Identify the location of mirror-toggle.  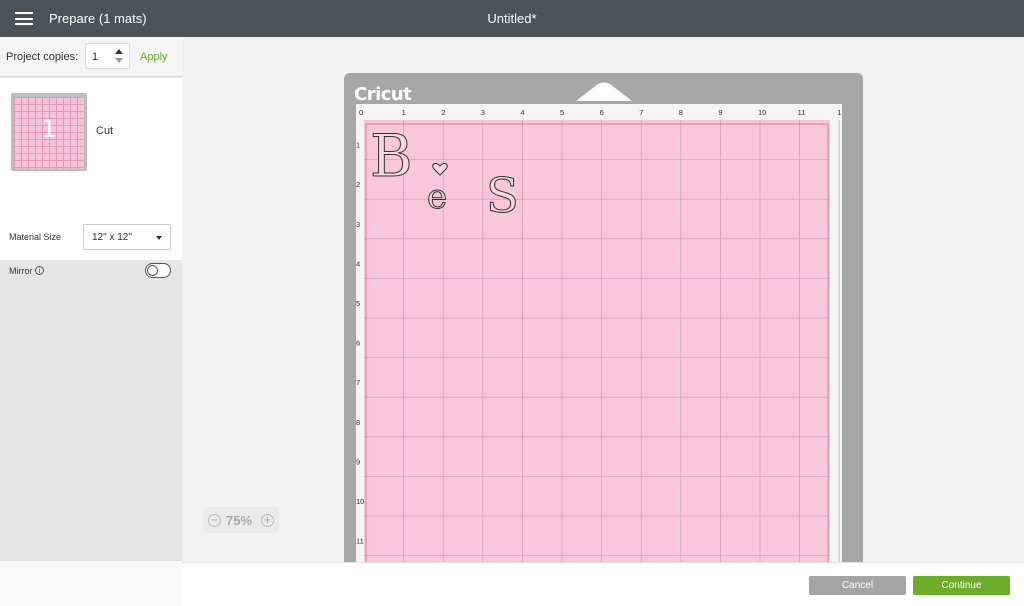
(158, 270).